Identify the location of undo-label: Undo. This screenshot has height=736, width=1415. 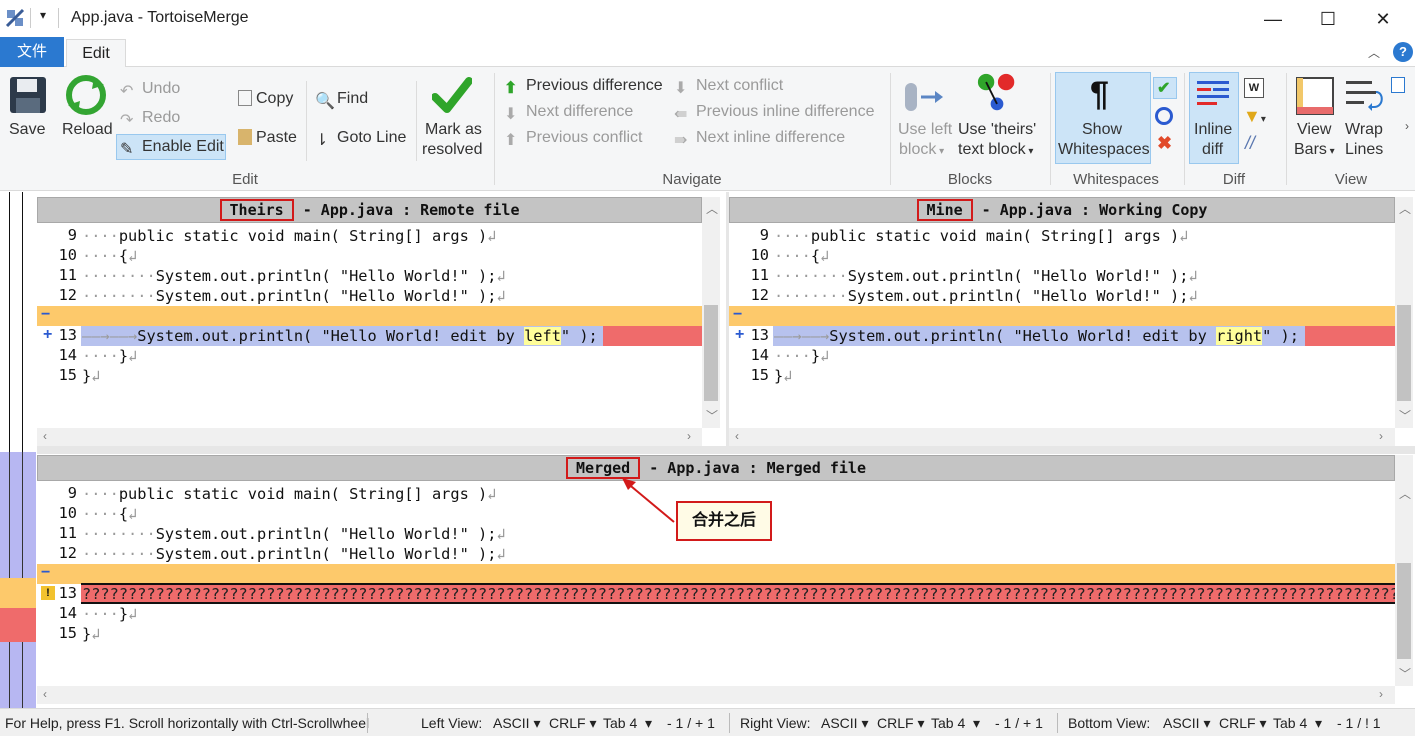
(161, 88).